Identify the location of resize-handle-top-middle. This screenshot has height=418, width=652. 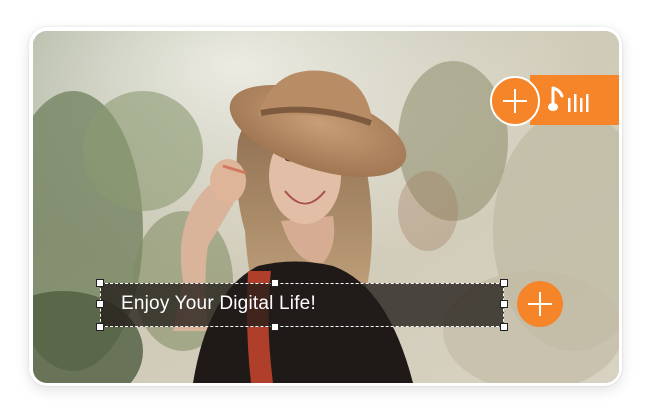
(275, 283).